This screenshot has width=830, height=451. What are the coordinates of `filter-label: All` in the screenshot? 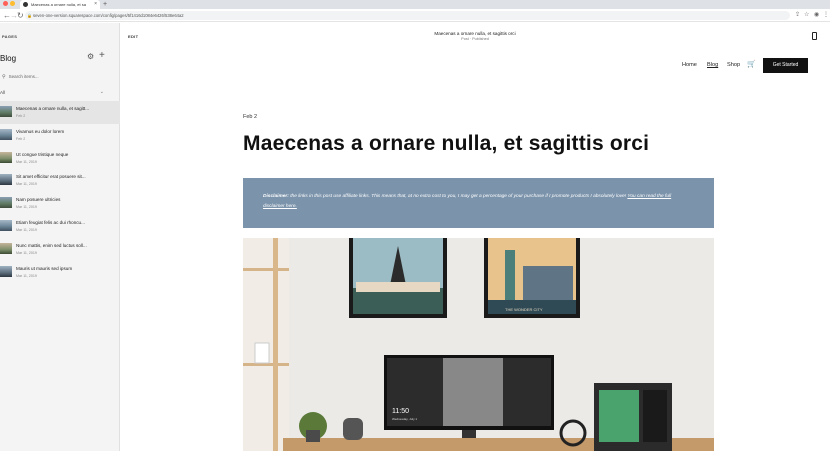 It's located at (3, 92).